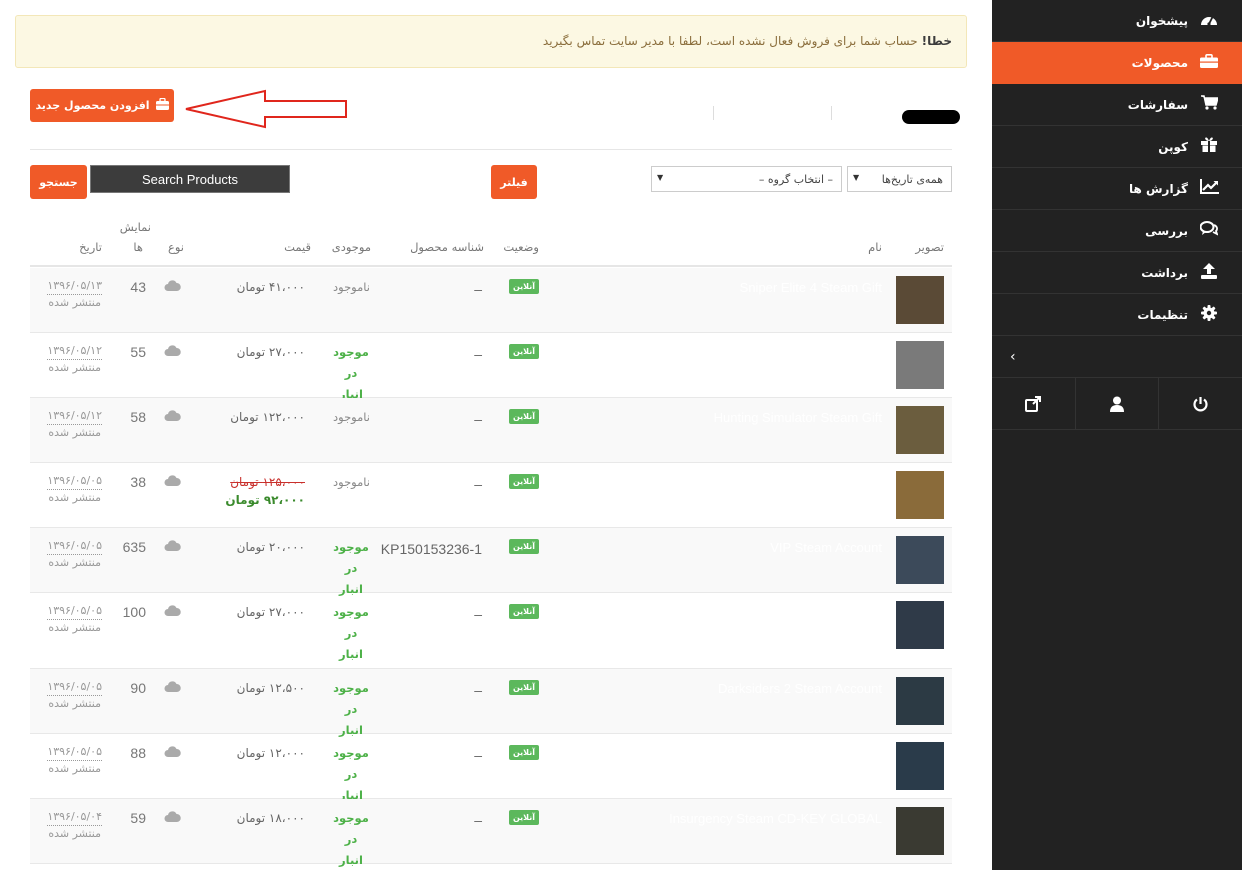 This screenshot has height=870, width=1242. I want to click on date-value: ۱۳۹۶/۰۵/۰۵, so click(74, 687).